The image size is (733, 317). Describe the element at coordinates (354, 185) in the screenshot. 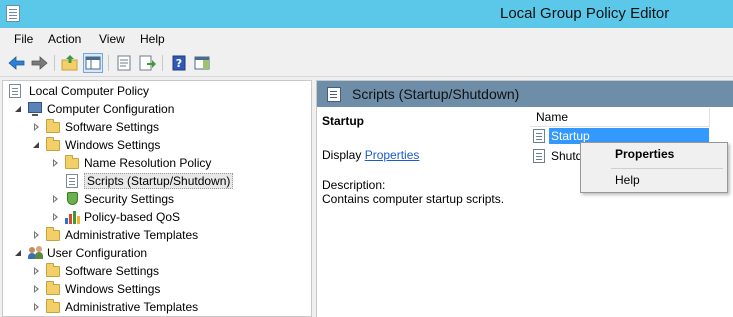

I see `description-label: Description:` at that location.